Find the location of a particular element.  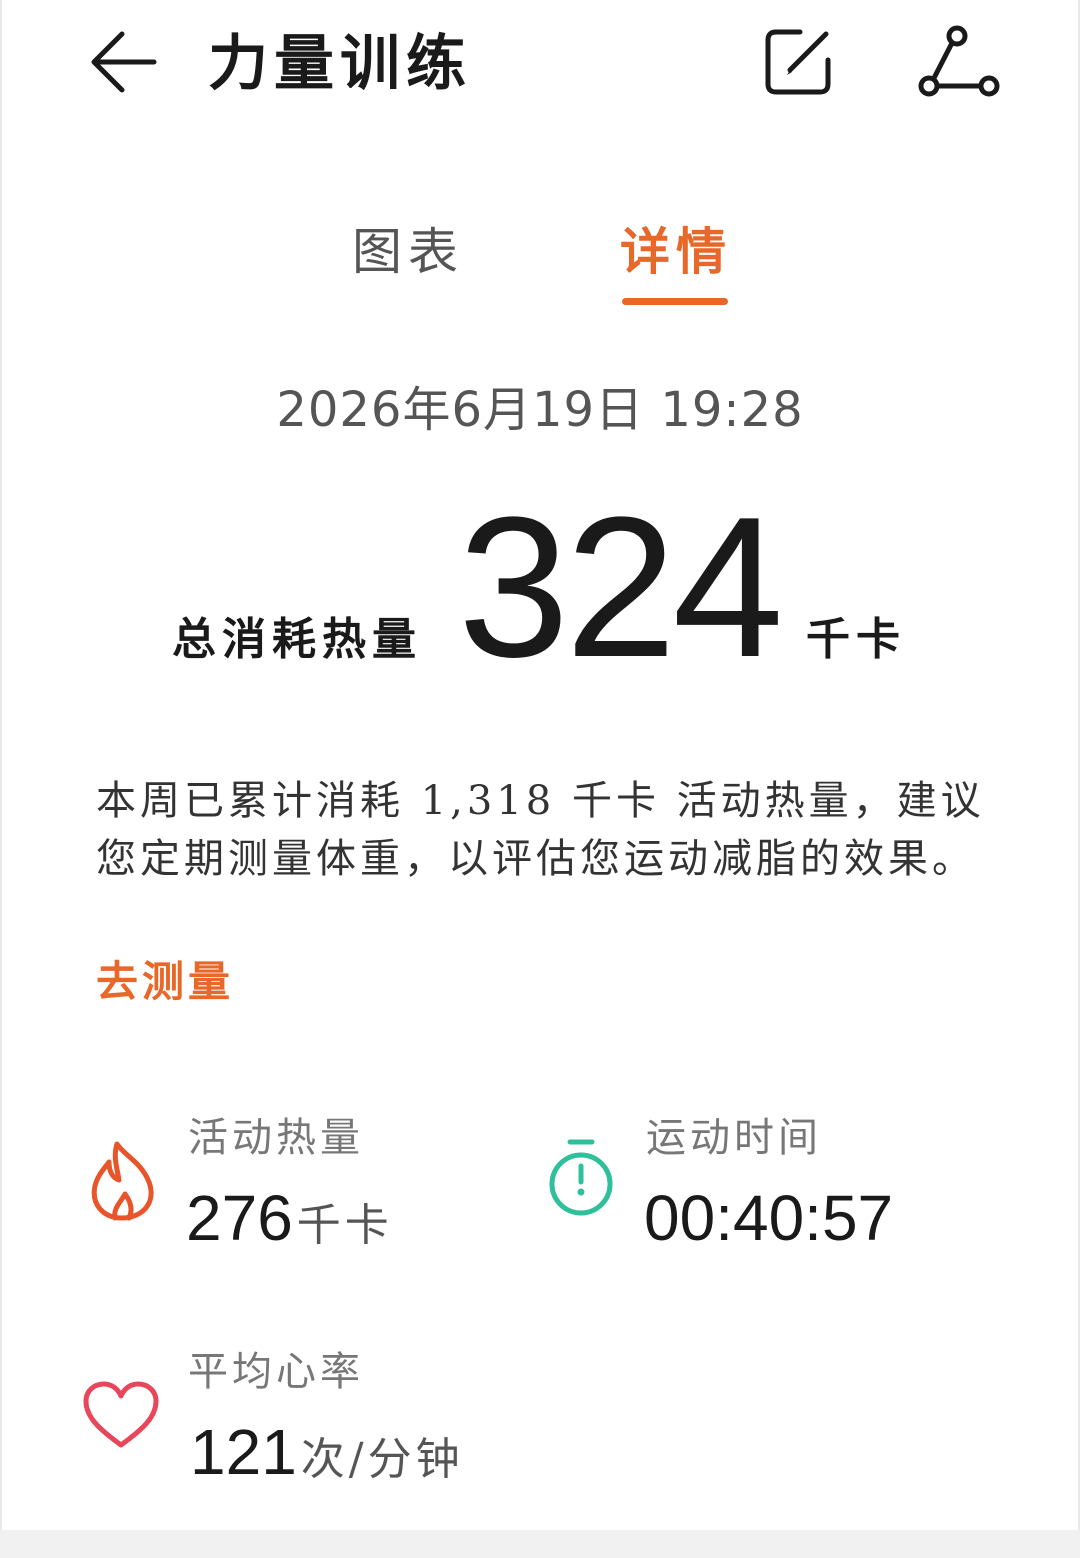

edit-icon is located at coordinates (798, 62).